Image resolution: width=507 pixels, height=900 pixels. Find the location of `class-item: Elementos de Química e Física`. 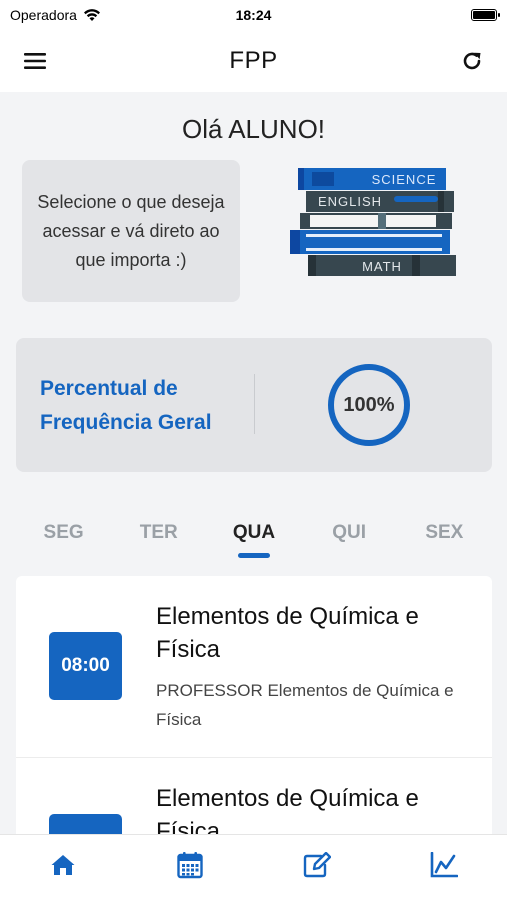

class-item: Elementos de Química e Física is located at coordinates (254, 796).